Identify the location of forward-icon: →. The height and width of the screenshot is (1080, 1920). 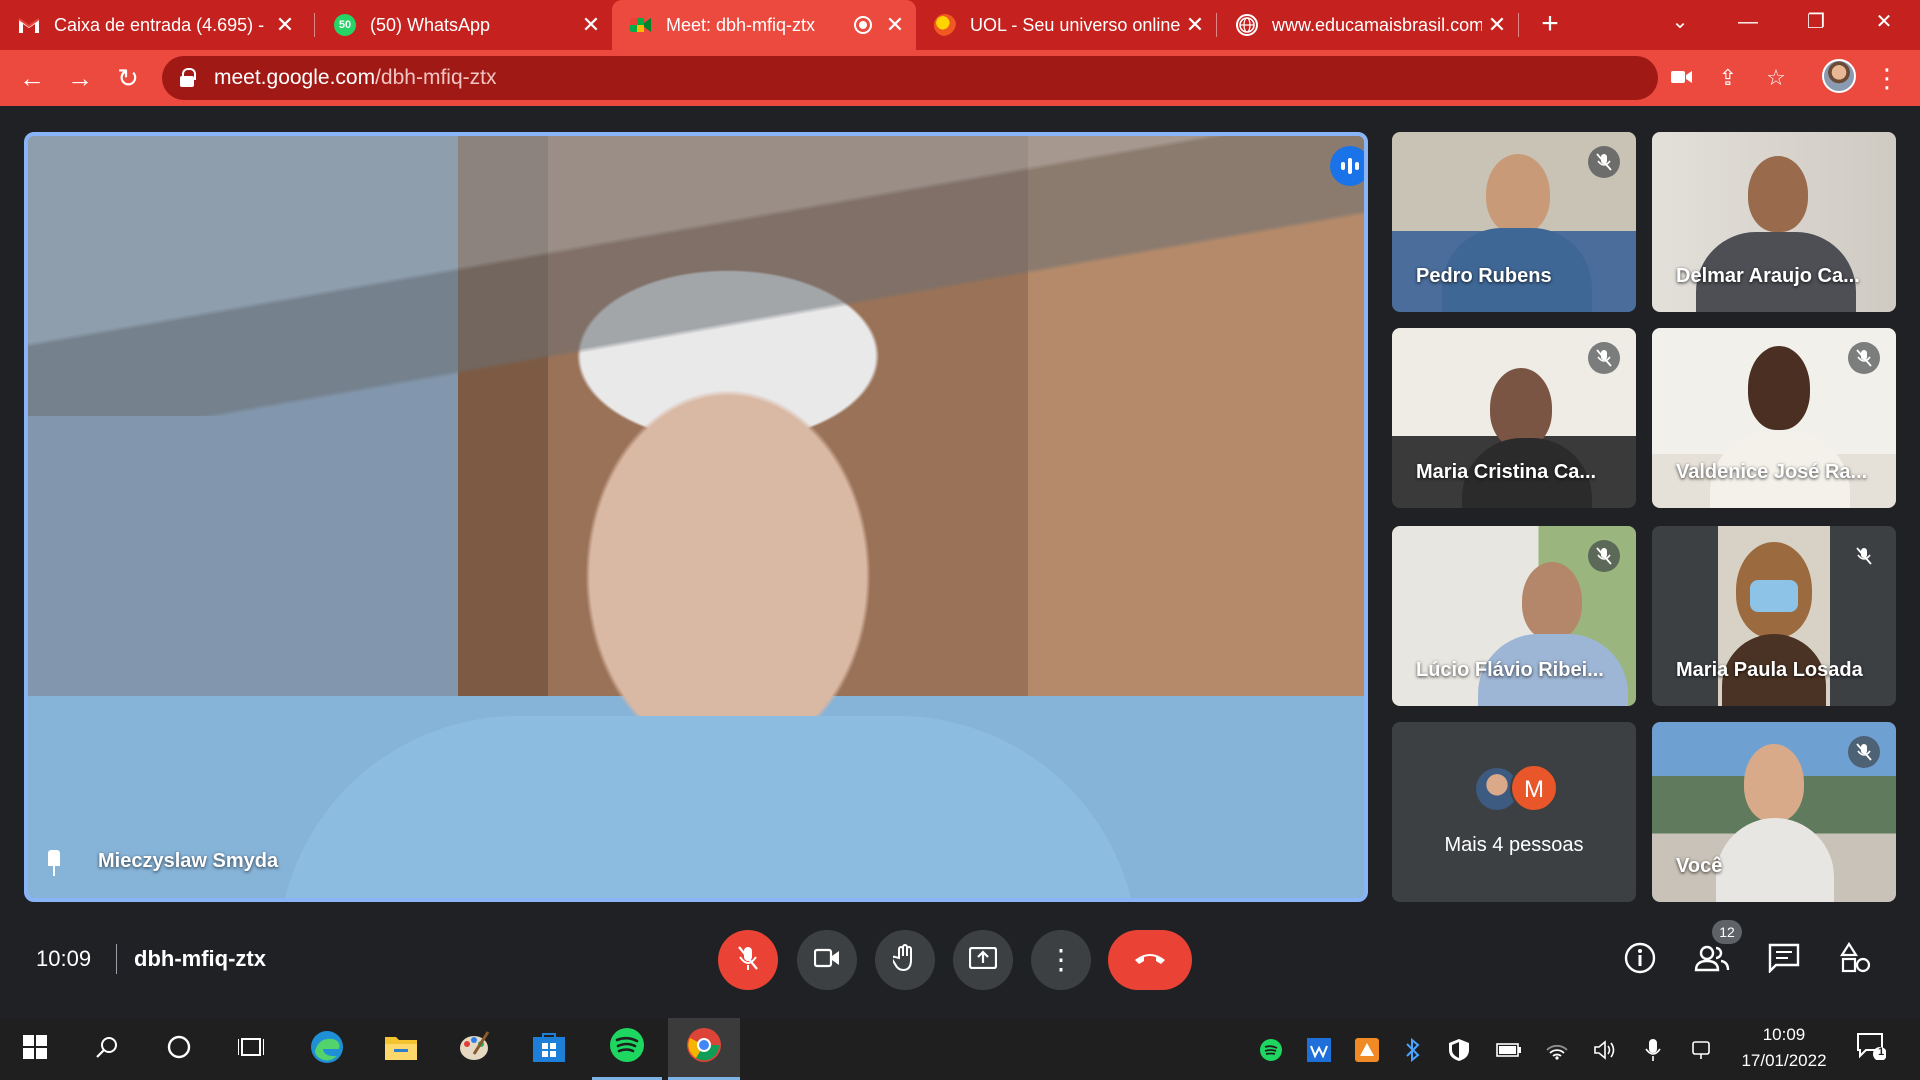
(80, 78).